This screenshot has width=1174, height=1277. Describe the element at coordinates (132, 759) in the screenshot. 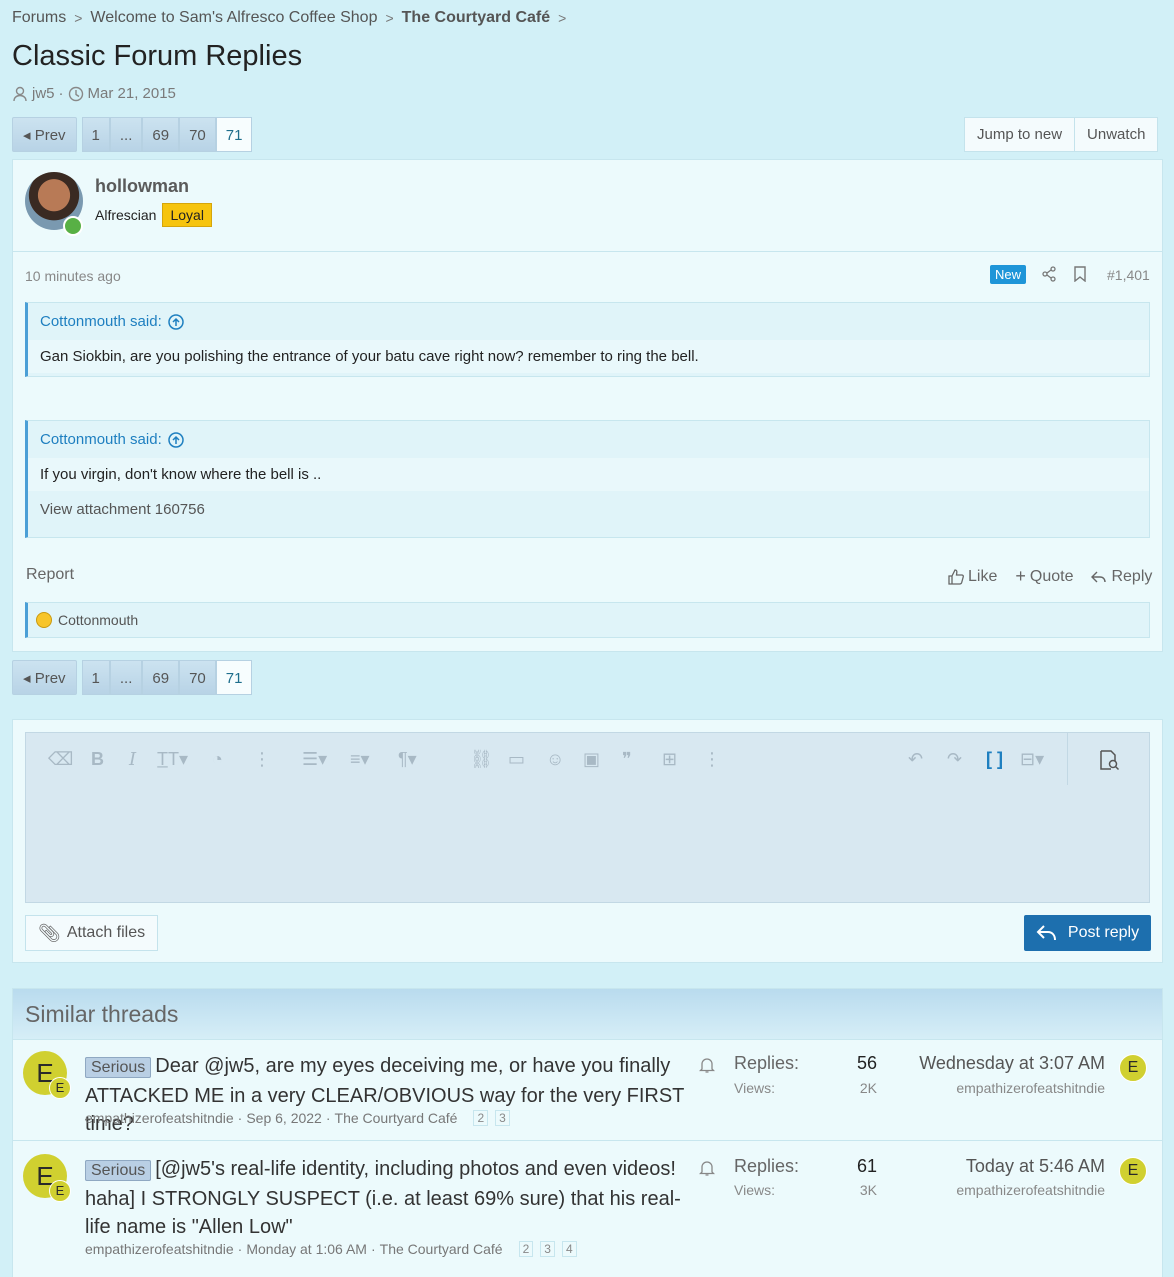

I see `italic-icon: I` at that location.